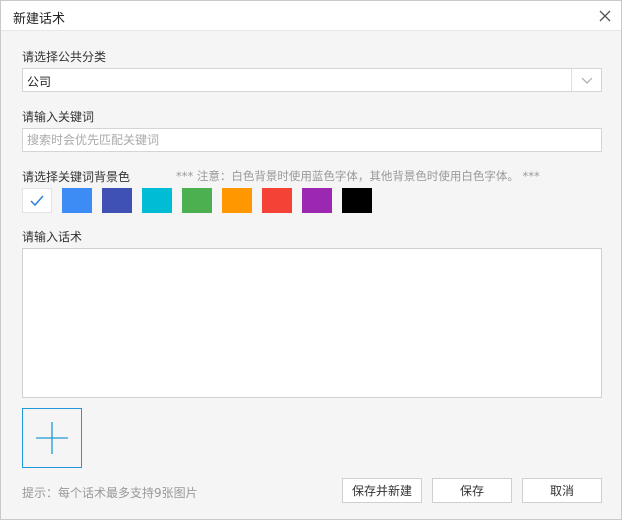 The height and width of the screenshot is (520, 622). Describe the element at coordinates (472, 490) in the screenshot. I see `save-button: 保存` at that location.